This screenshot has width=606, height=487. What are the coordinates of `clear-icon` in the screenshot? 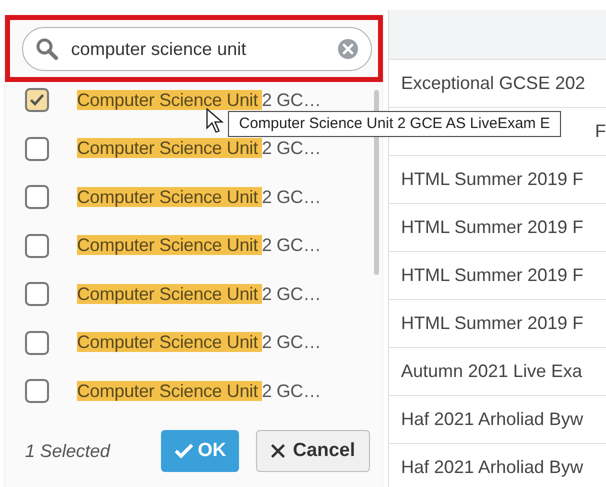 It's located at (348, 49).